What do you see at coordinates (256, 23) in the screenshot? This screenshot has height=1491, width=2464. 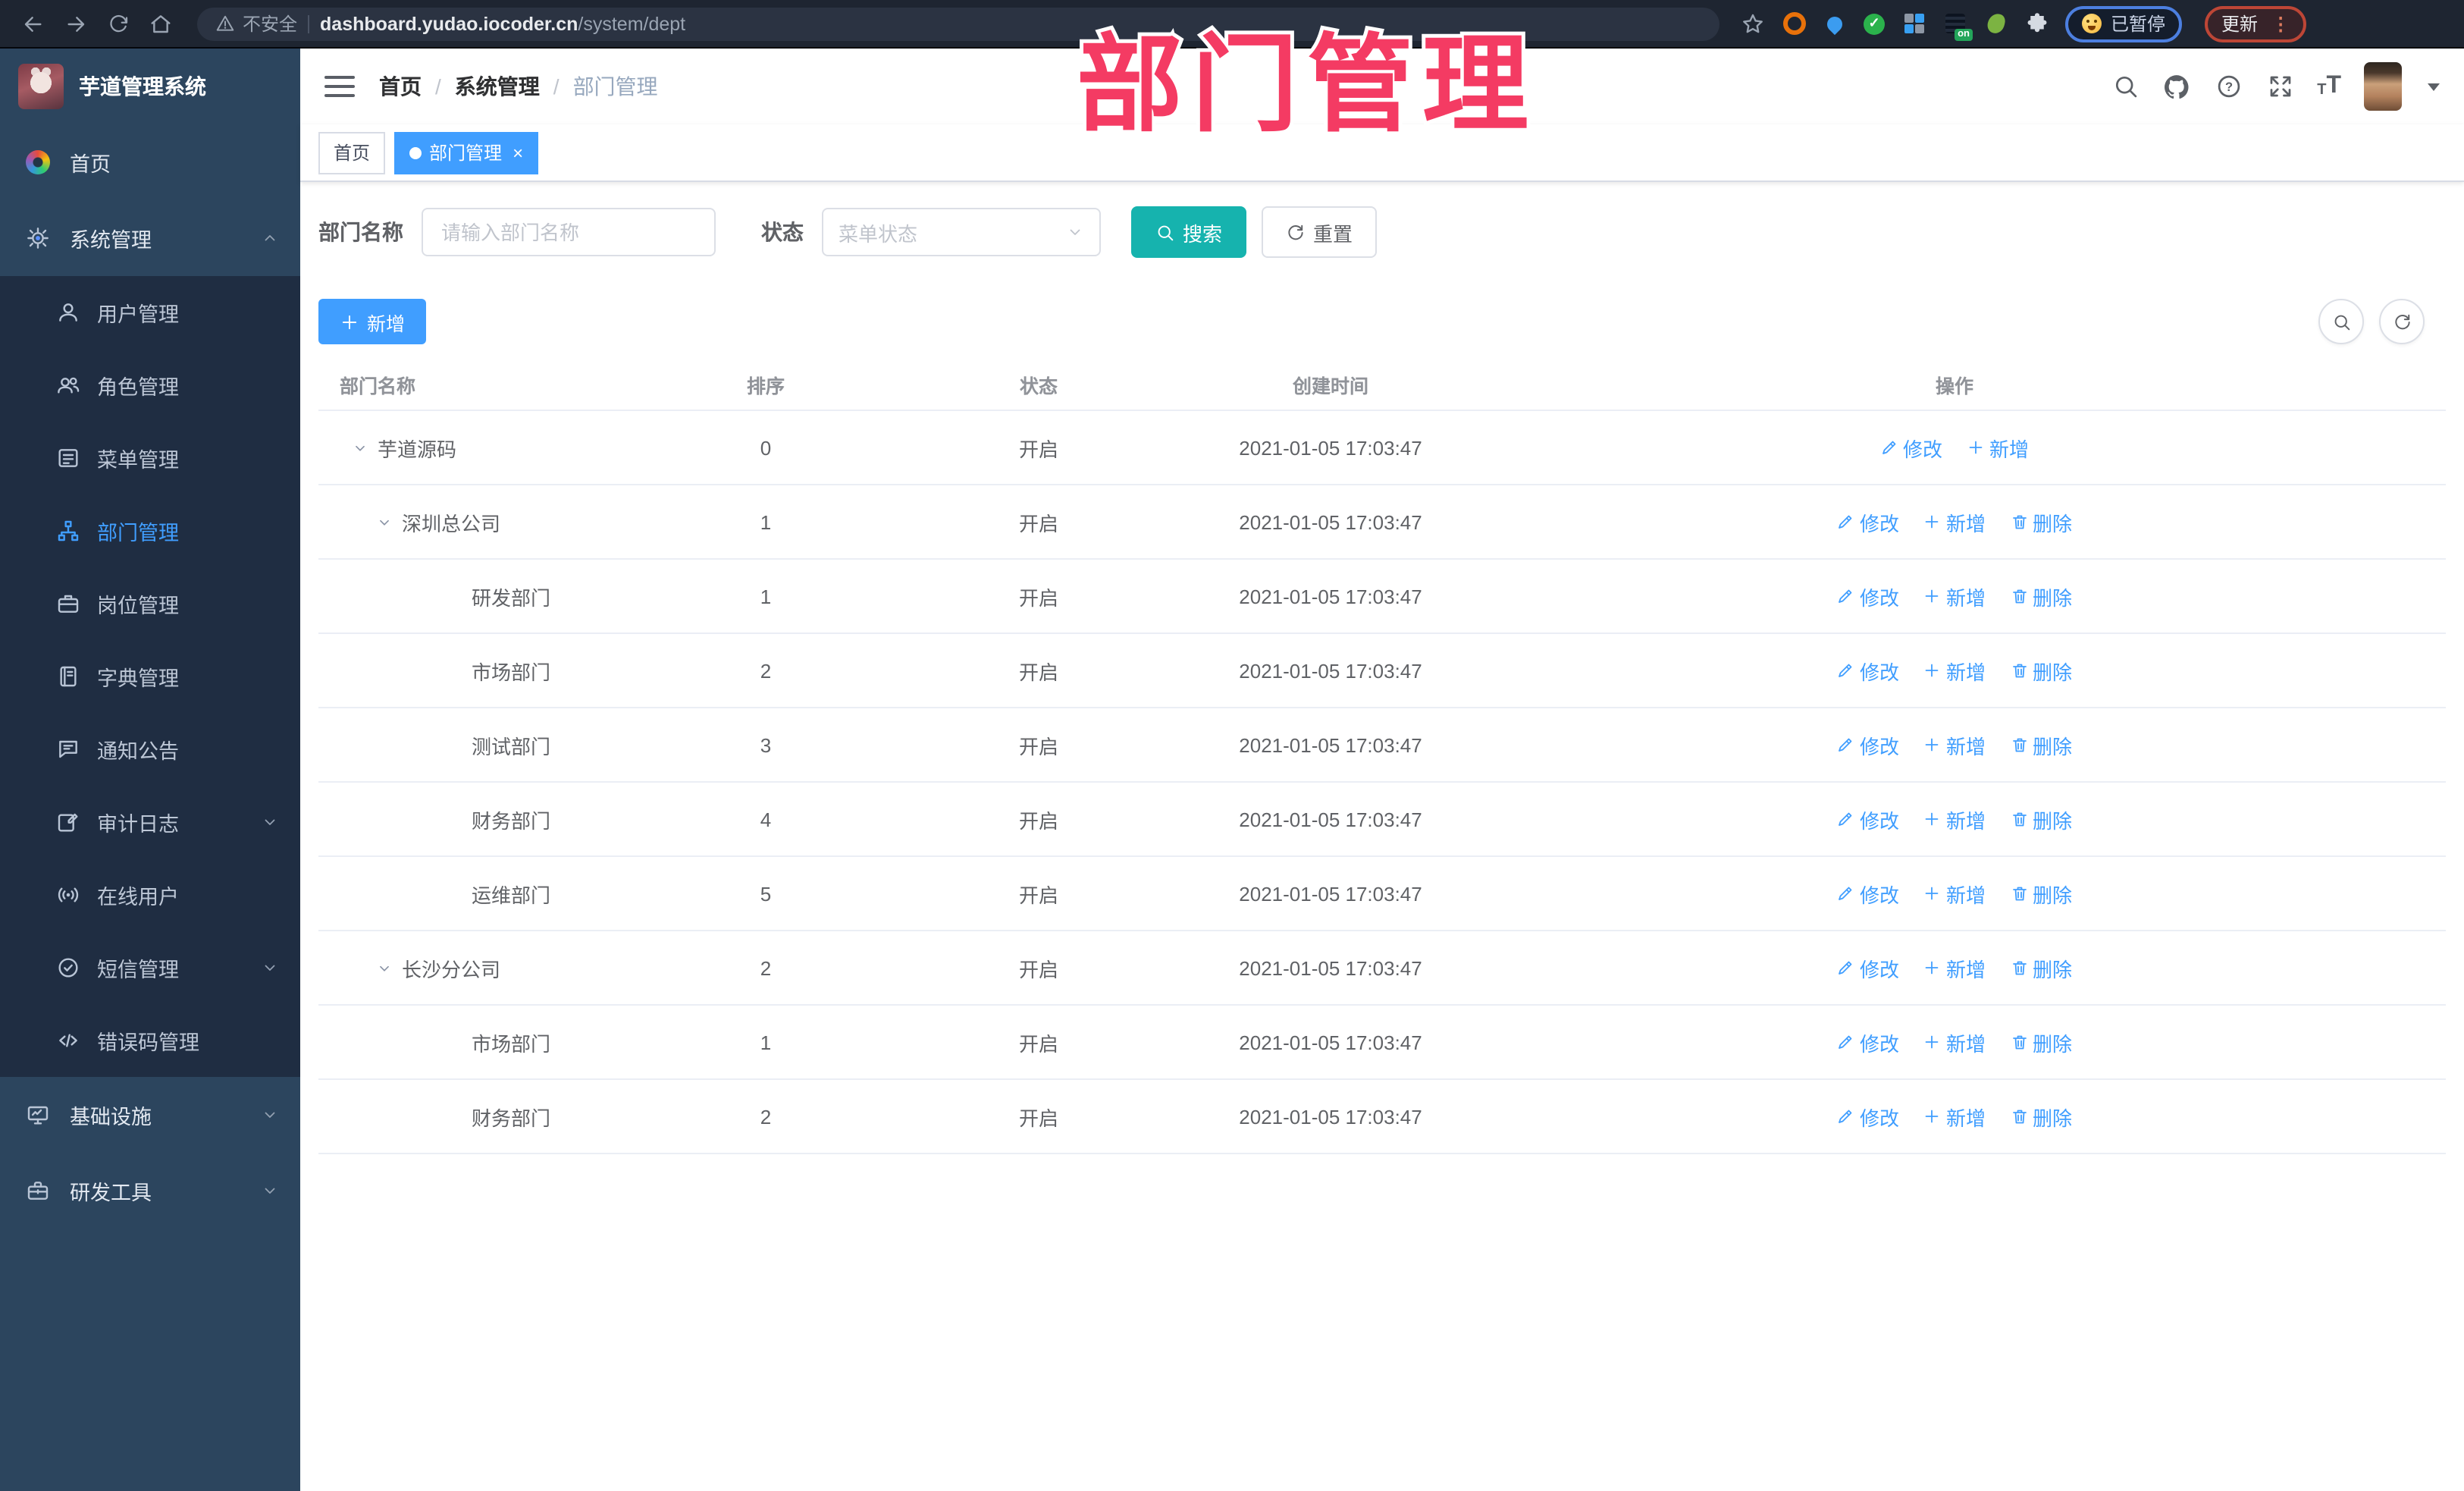 I see `security-warning: 不安全` at bounding box center [256, 23].